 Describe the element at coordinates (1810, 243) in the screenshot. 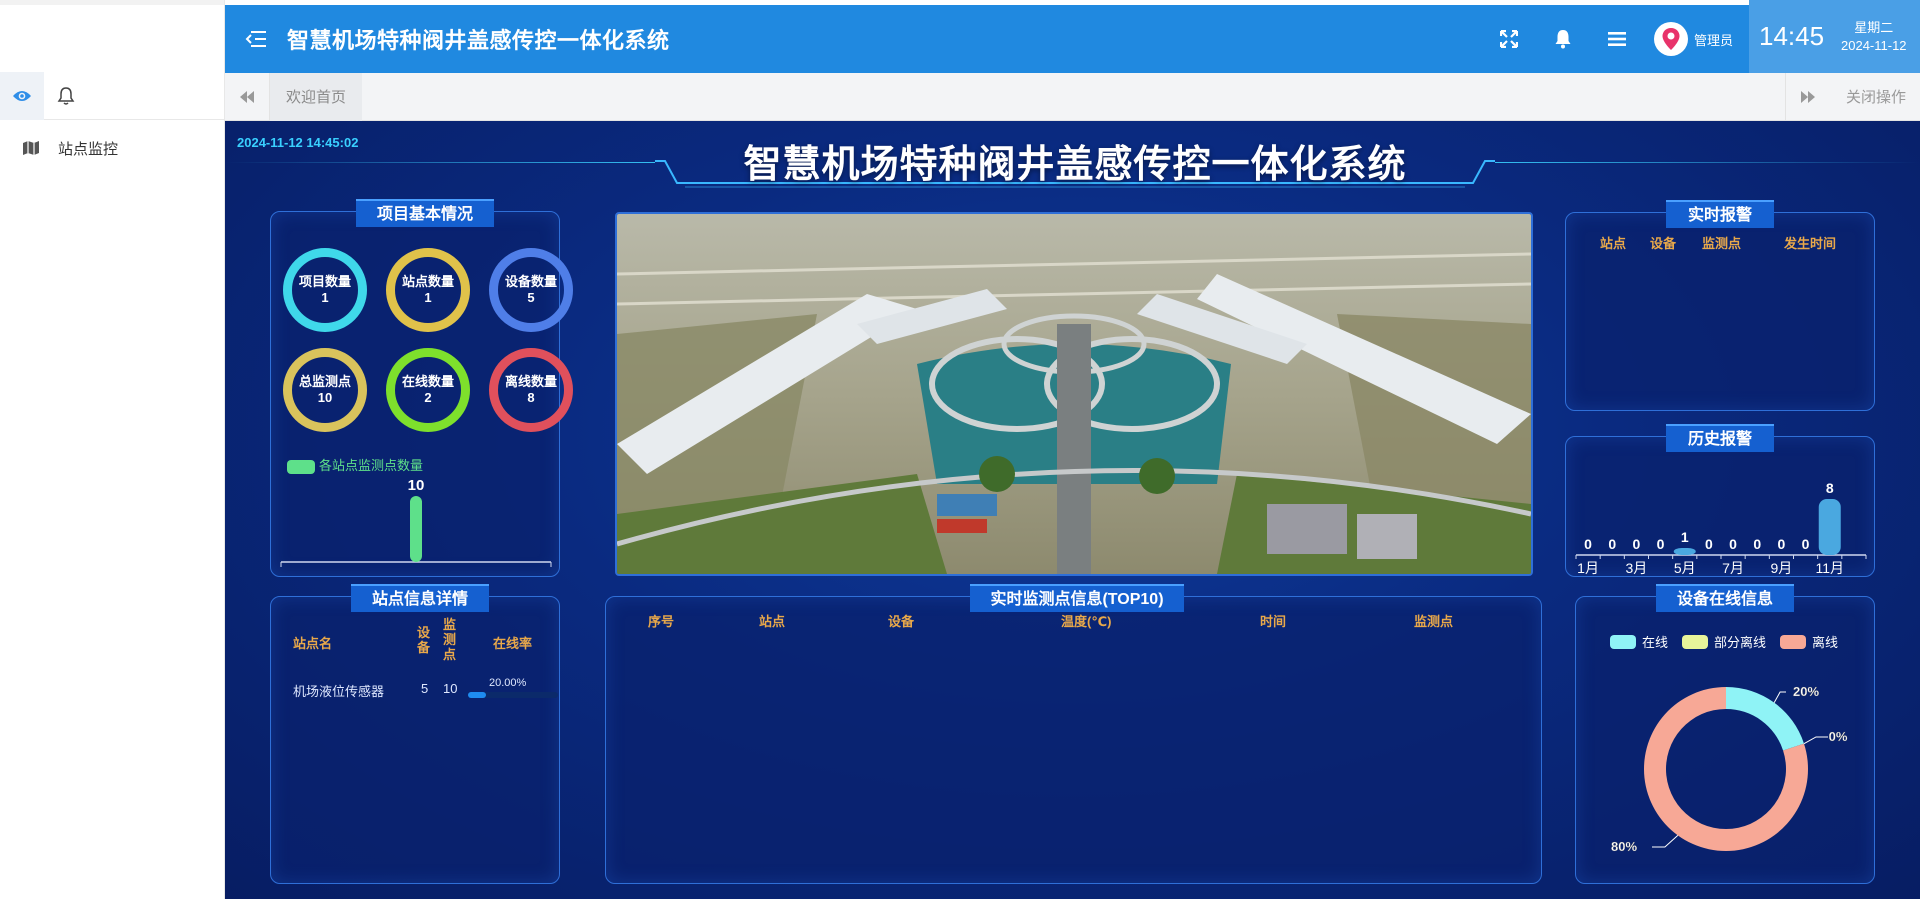

I see `alarm-col-time: 发生时间` at that location.